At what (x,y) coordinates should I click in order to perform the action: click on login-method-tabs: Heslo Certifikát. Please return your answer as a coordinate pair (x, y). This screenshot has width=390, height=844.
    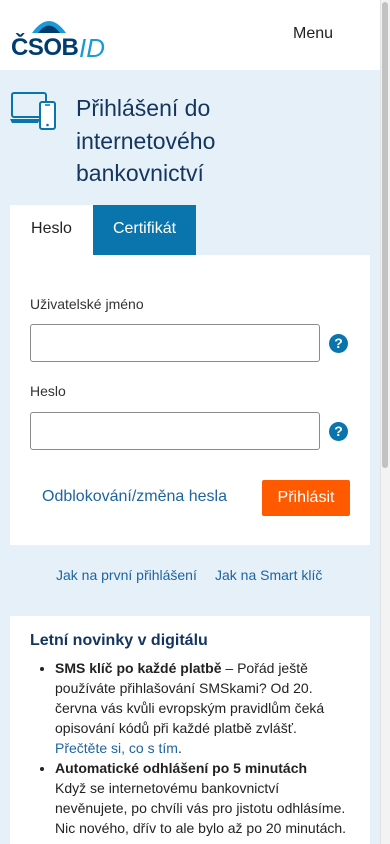
    Looking at the image, I should click on (190, 230).